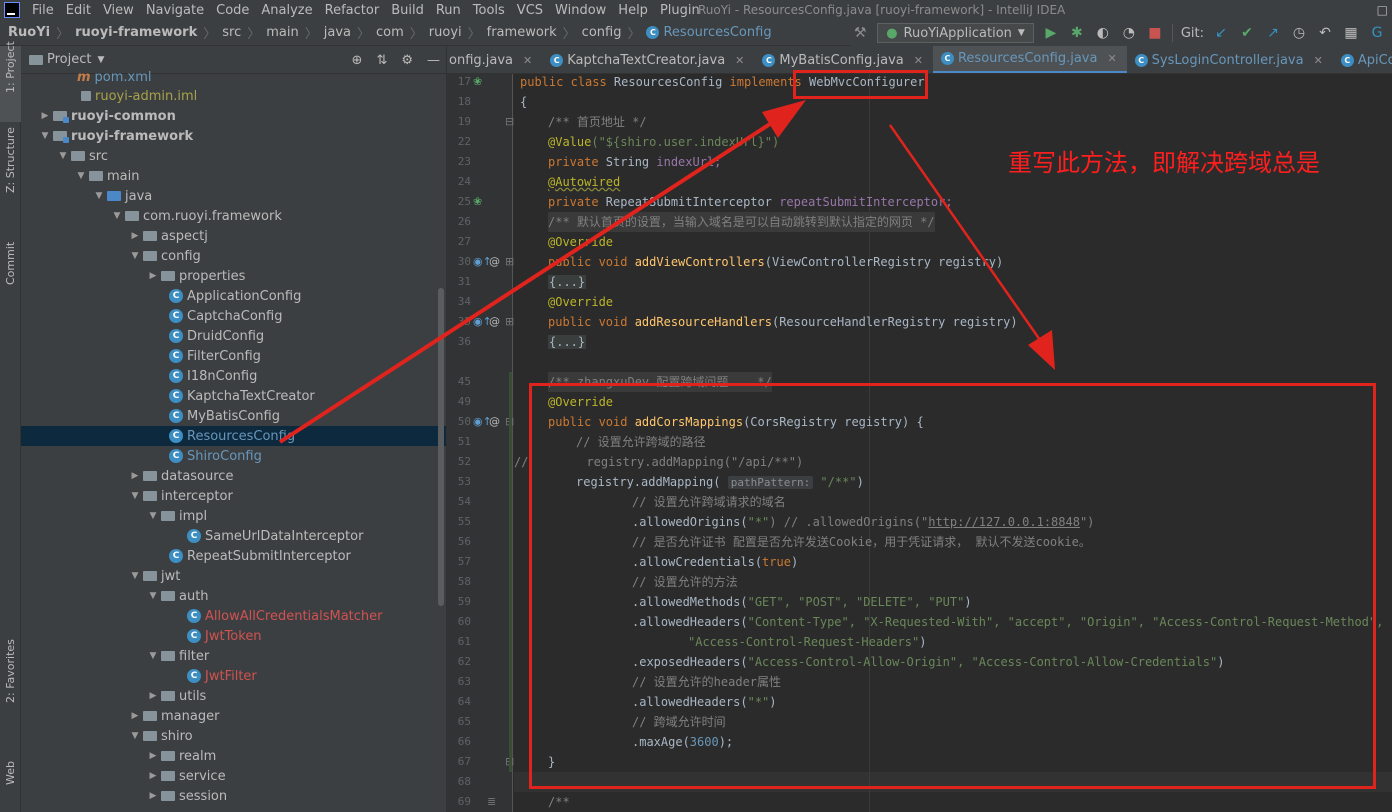  I want to click on fold-icon: ⊞, so click(509, 262).